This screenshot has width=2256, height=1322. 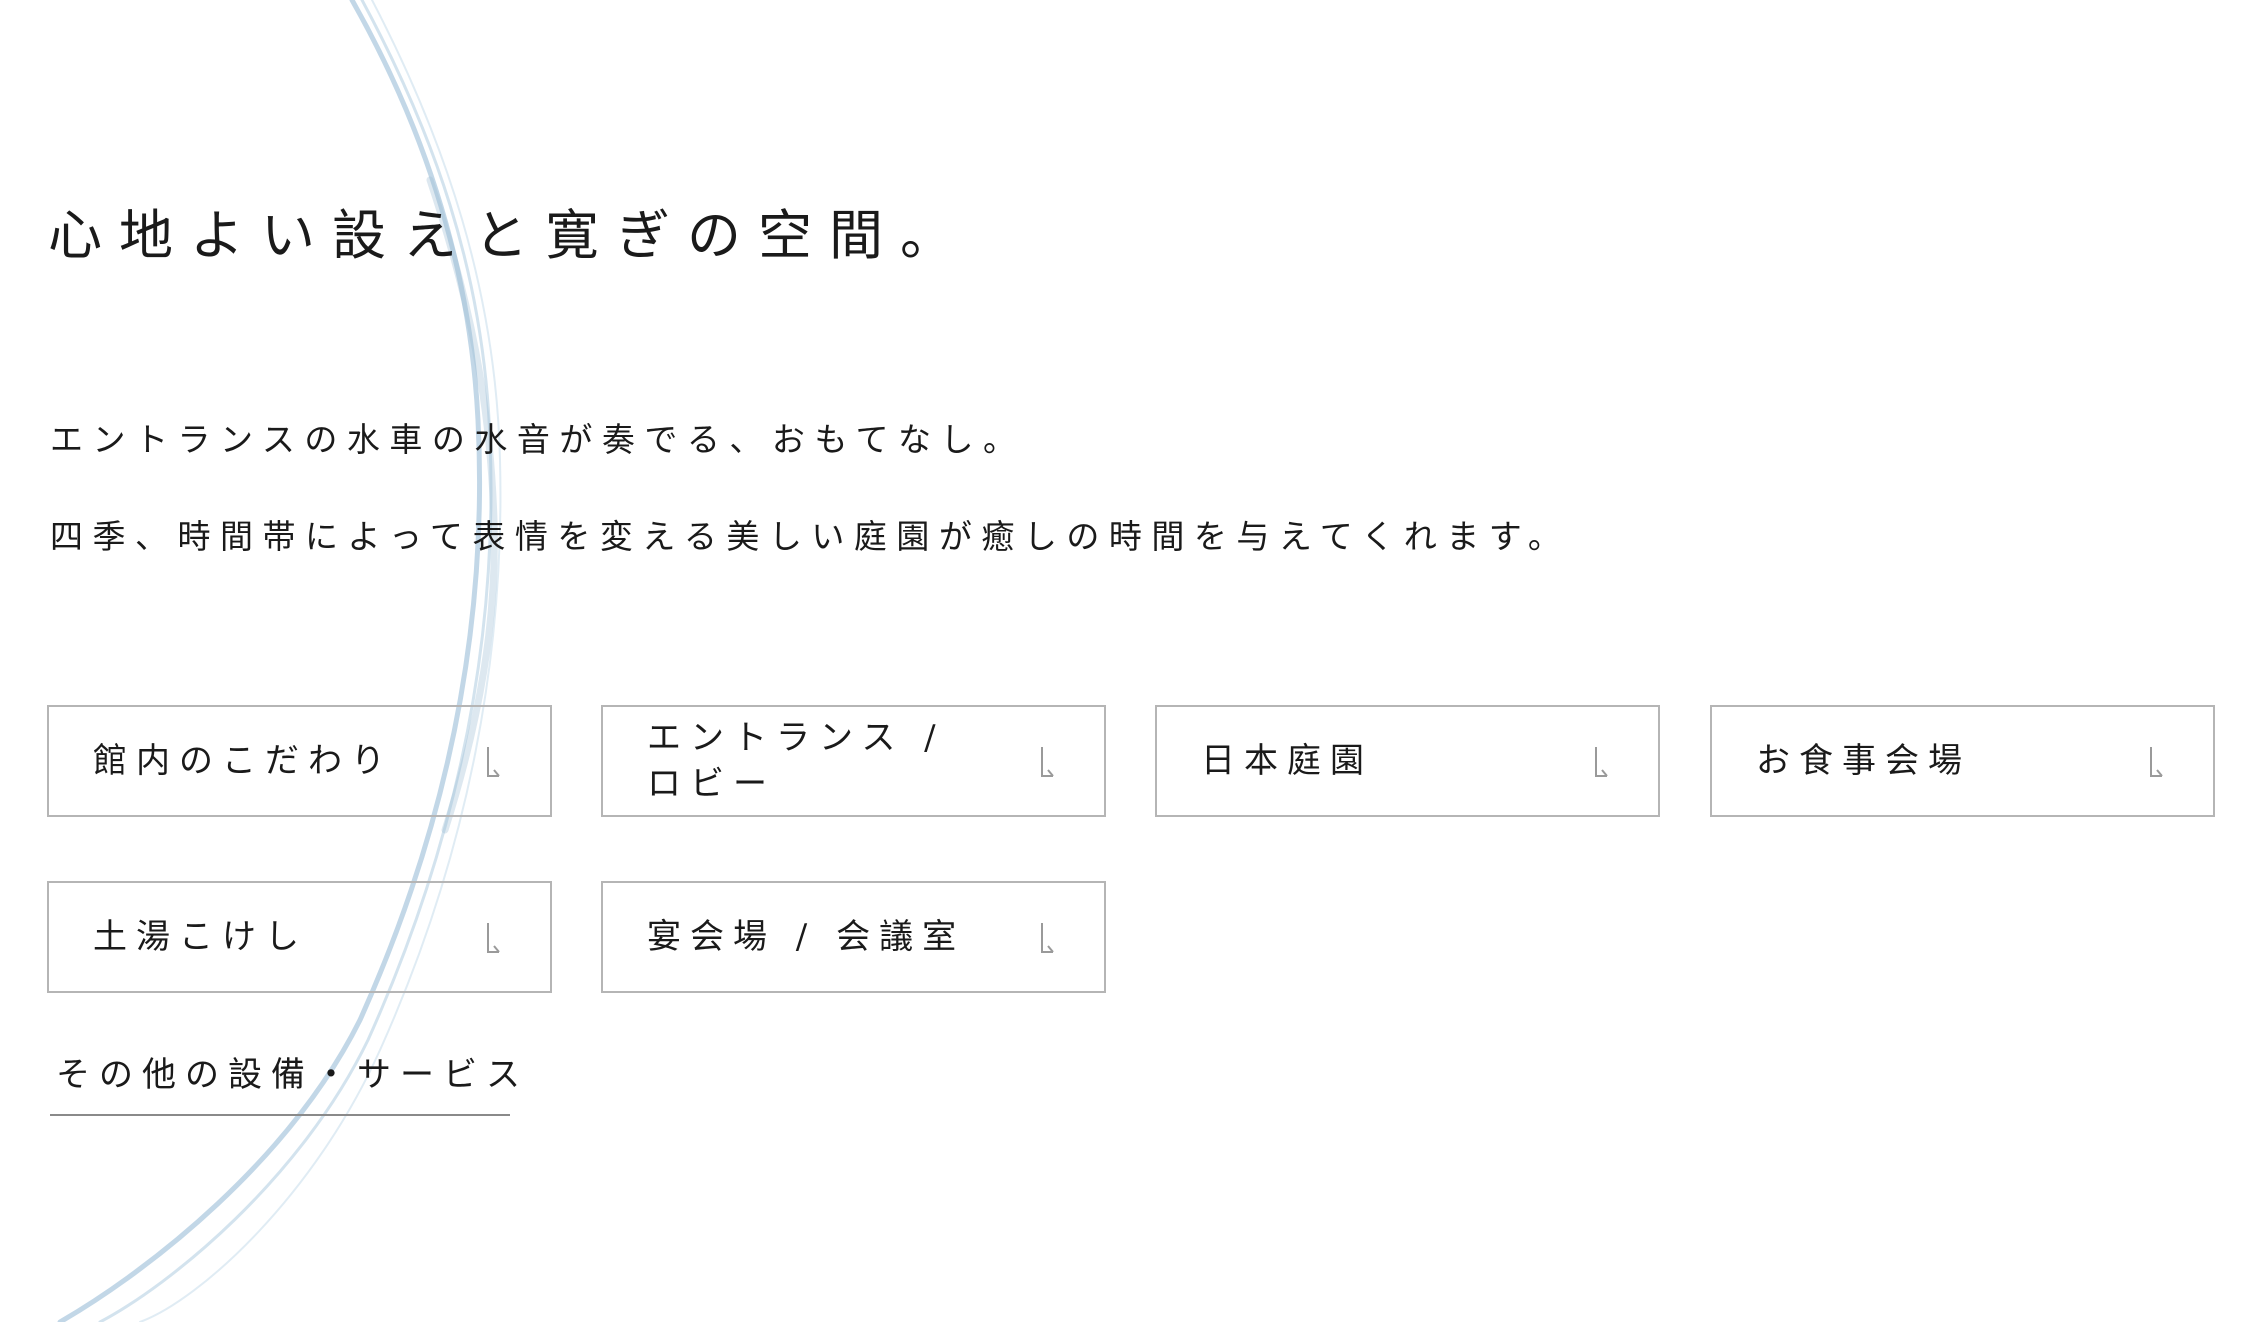 What do you see at coordinates (1863, 761) in the screenshot?
I see `link-button-label: お食事会場` at bounding box center [1863, 761].